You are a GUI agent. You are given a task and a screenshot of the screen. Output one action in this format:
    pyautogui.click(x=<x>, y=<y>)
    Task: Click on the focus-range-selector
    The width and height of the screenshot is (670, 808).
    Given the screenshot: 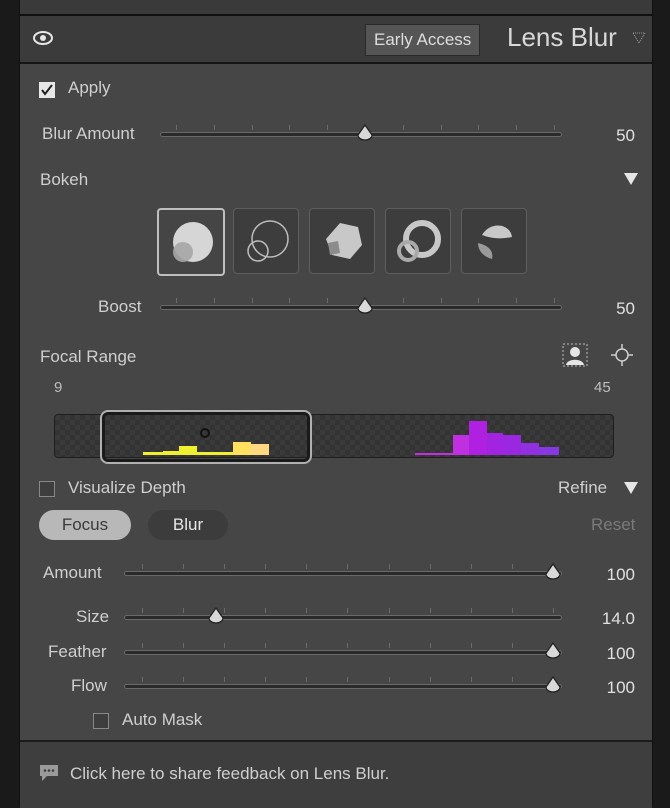 What is the action you would take?
    pyautogui.click(x=206, y=437)
    